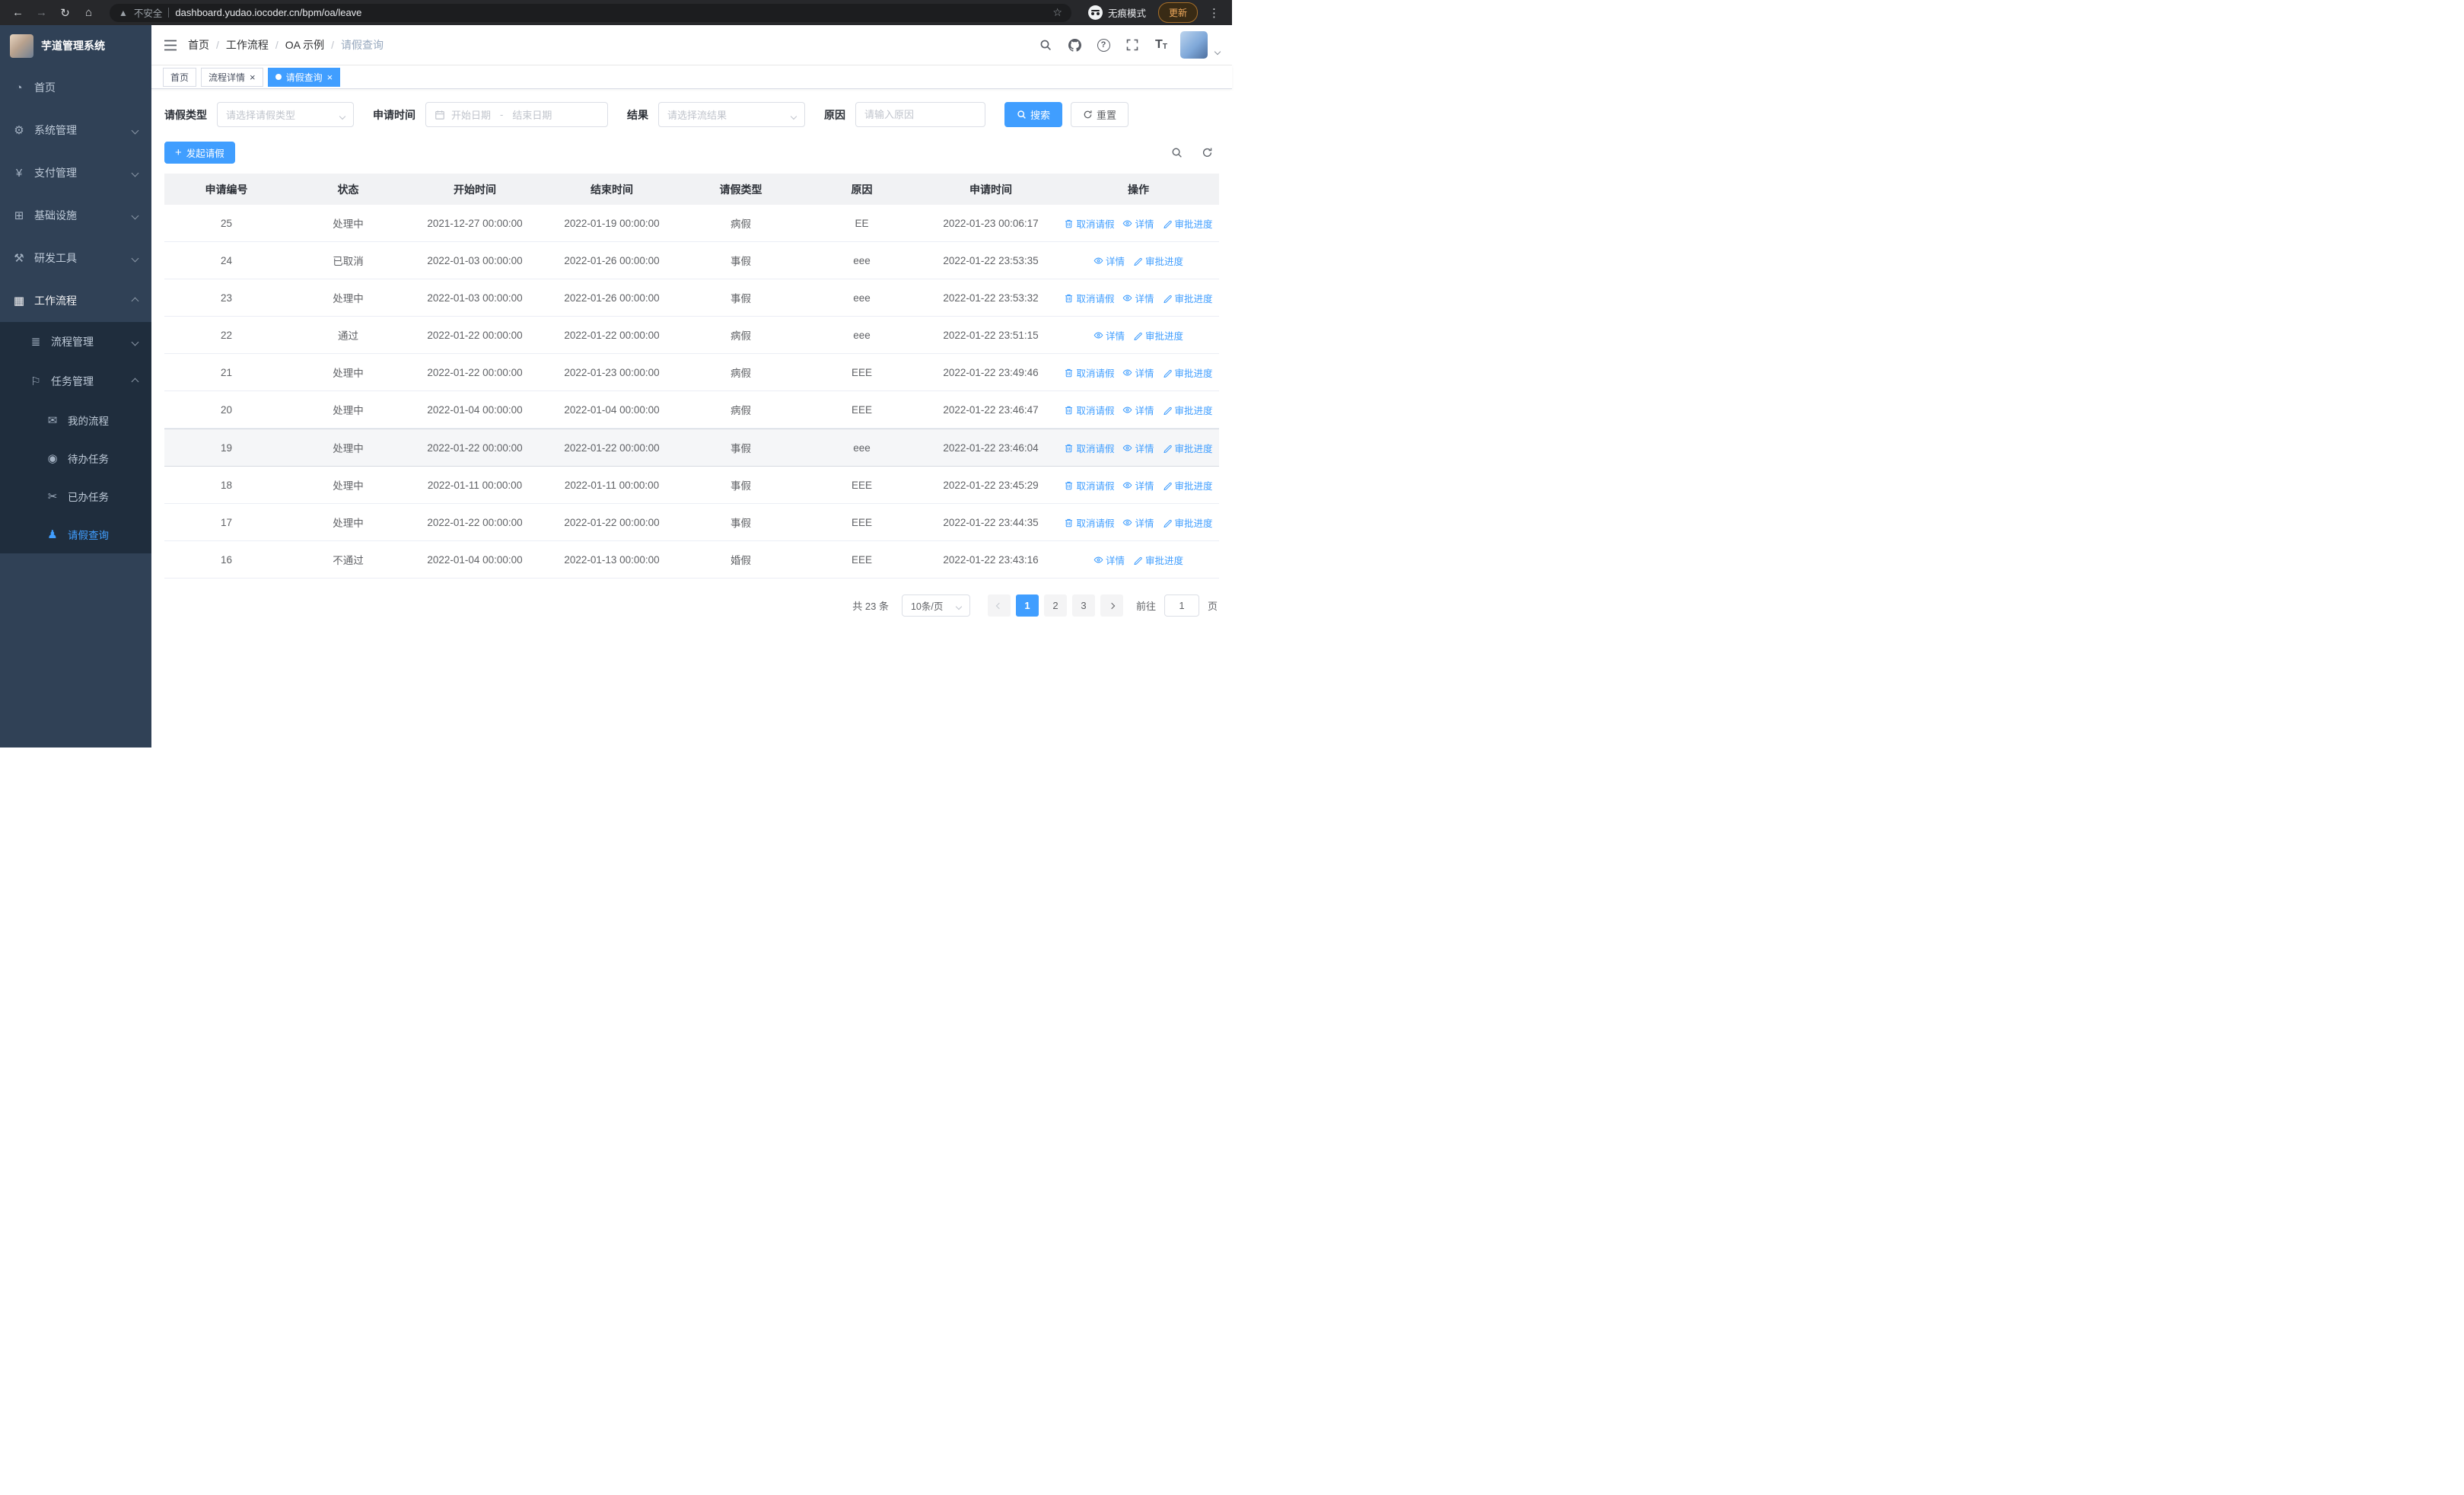  I want to click on column-header: 申请编号, so click(226, 190).